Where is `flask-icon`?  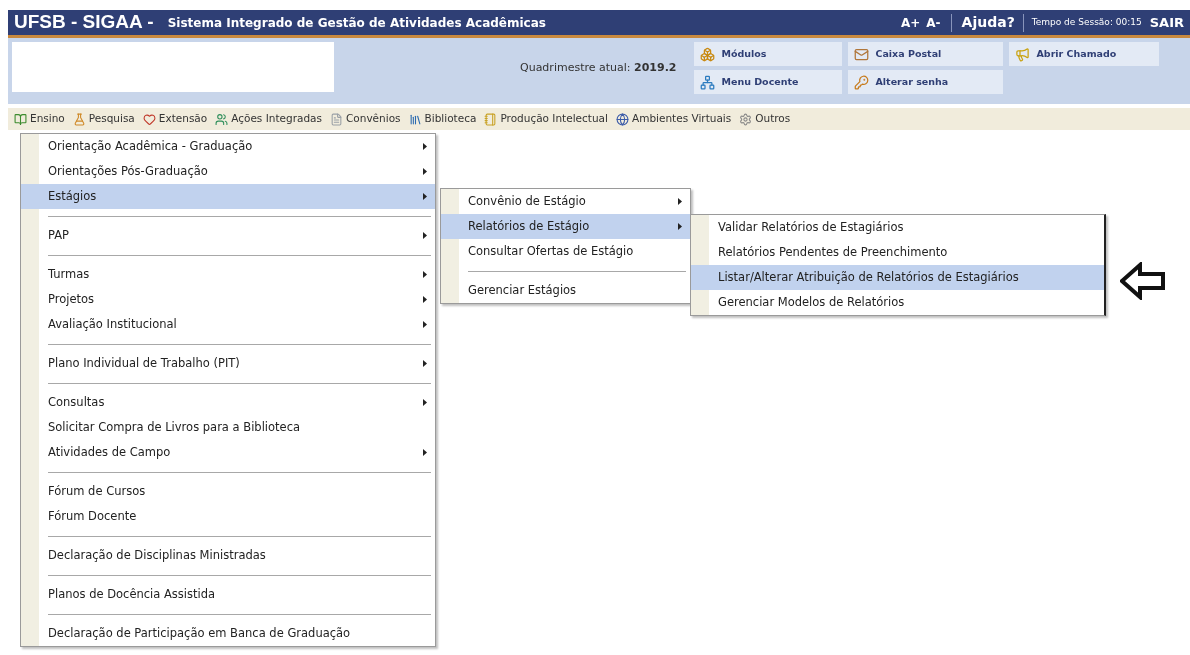
flask-icon is located at coordinates (79, 119).